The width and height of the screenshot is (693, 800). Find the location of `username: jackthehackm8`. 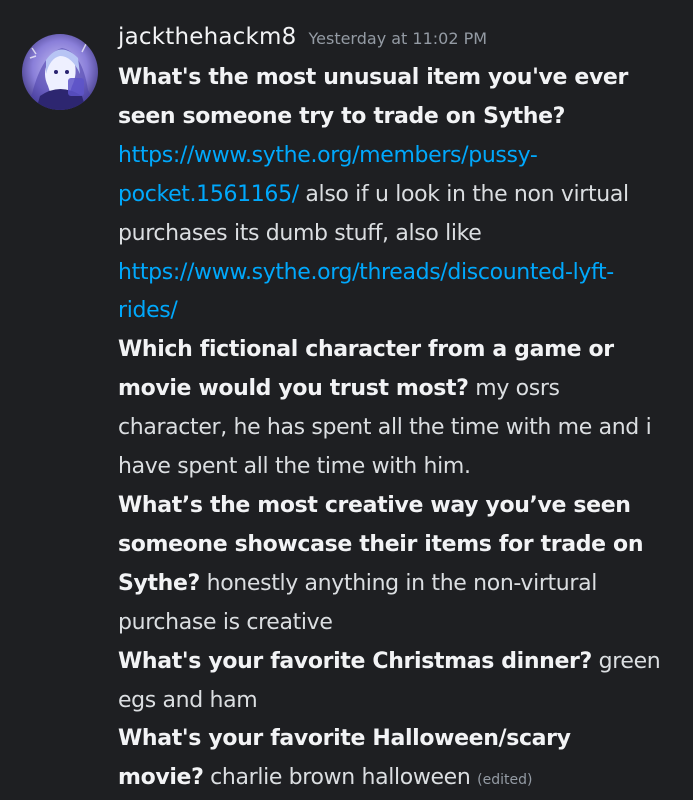

username: jackthehackm8 is located at coordinates (207, 37).